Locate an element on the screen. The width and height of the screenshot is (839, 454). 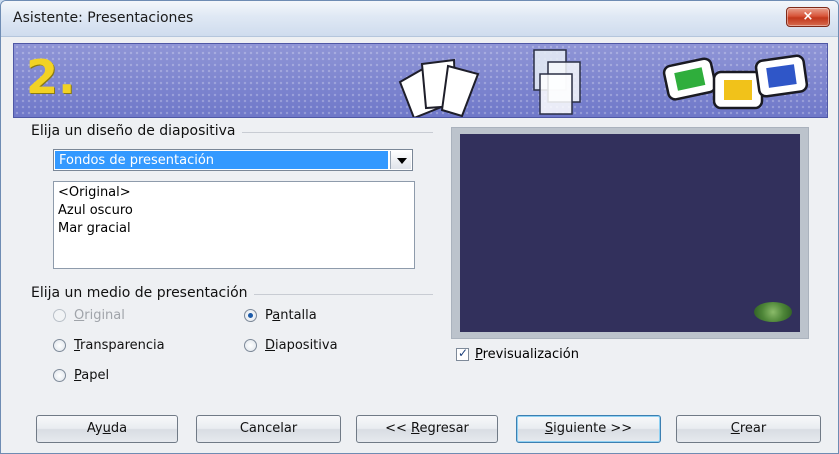
colored-slides-icon is located at coordinates (735, 82).